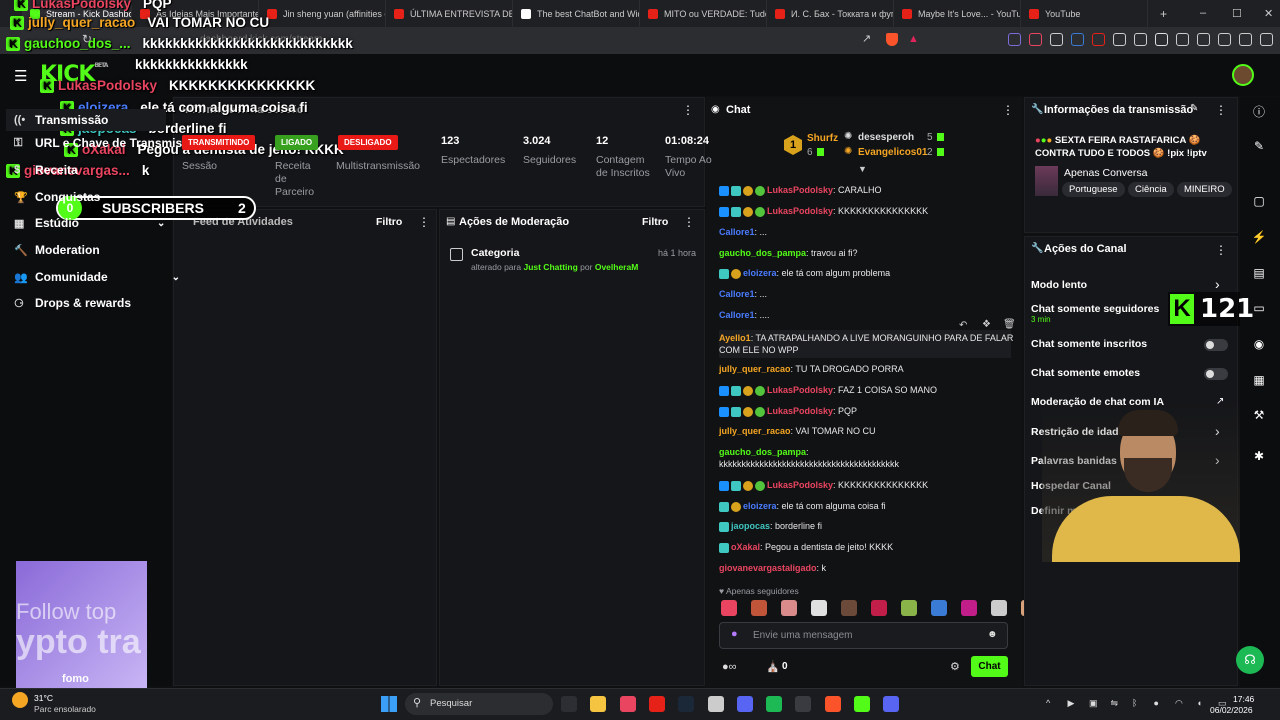  I want to click on msg-pin-icon: ❖, so click(986, 324).